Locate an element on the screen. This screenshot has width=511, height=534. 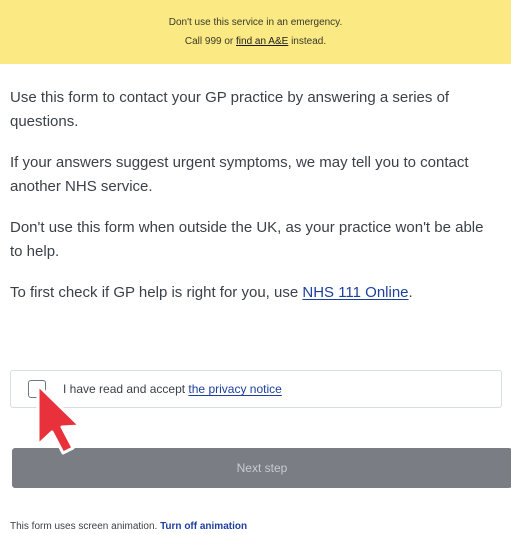
banner-line-1: Don't use this service in an emergency. is located at coordinates (255, 22).